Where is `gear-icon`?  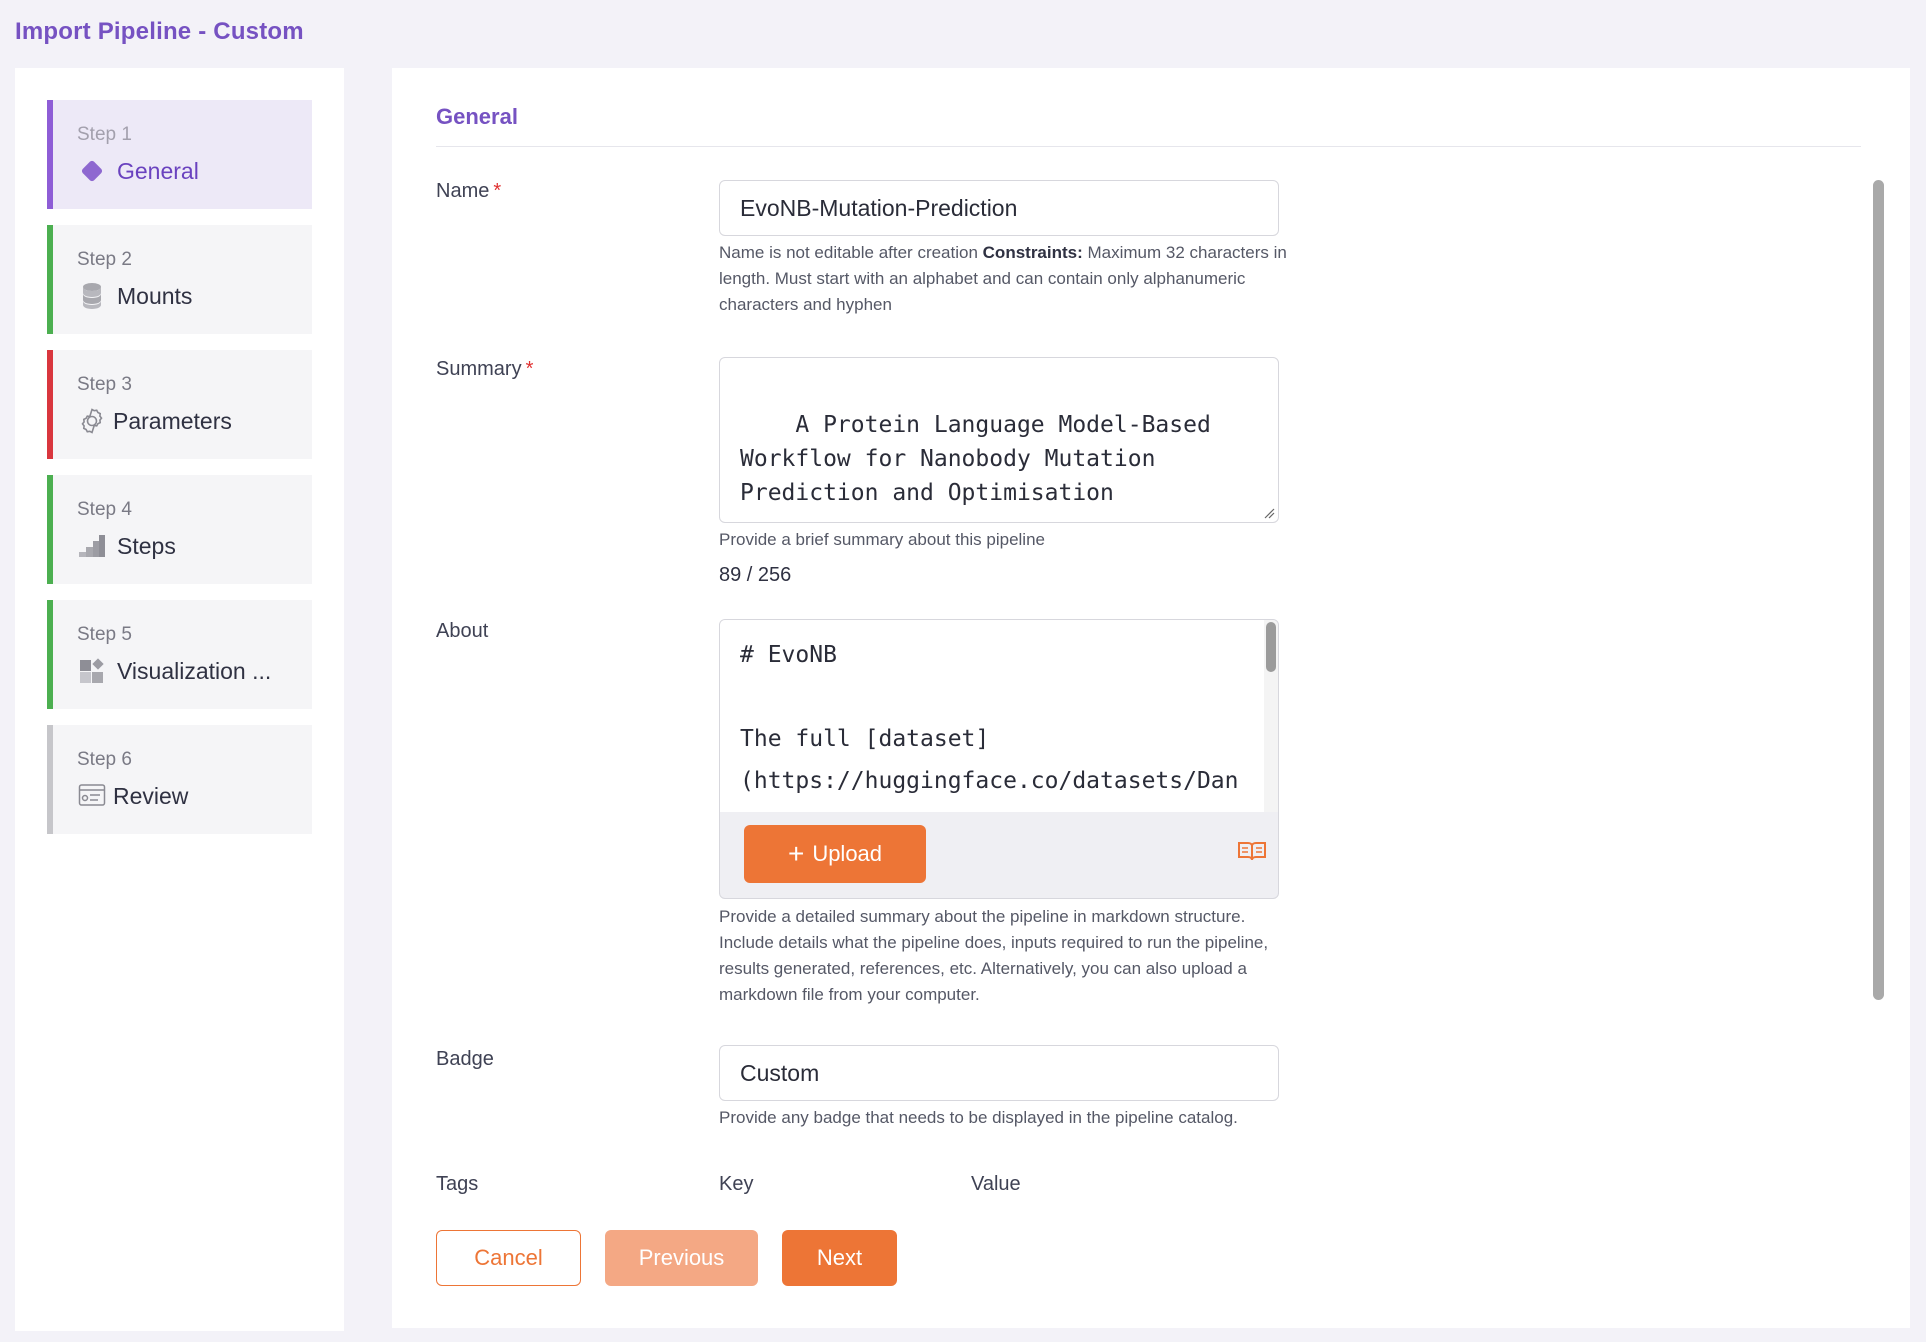 gear-icon is located at coordinates (92, 421).